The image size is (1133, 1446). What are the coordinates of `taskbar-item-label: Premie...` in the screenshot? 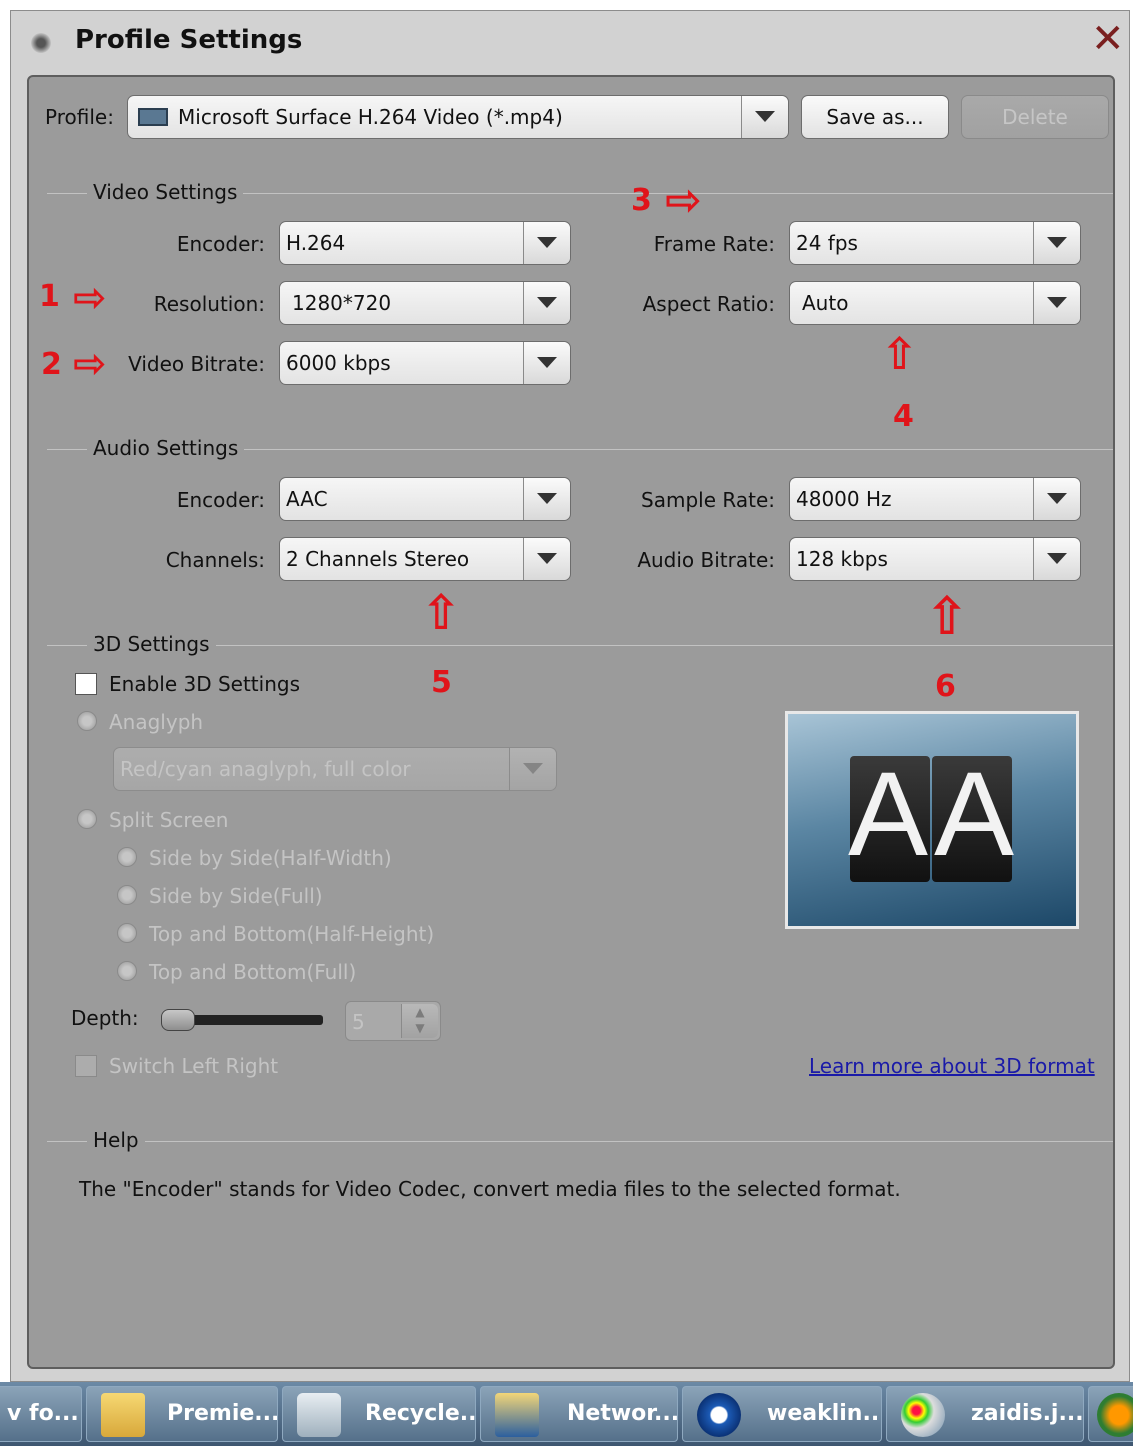 It's located at (222, 1413).